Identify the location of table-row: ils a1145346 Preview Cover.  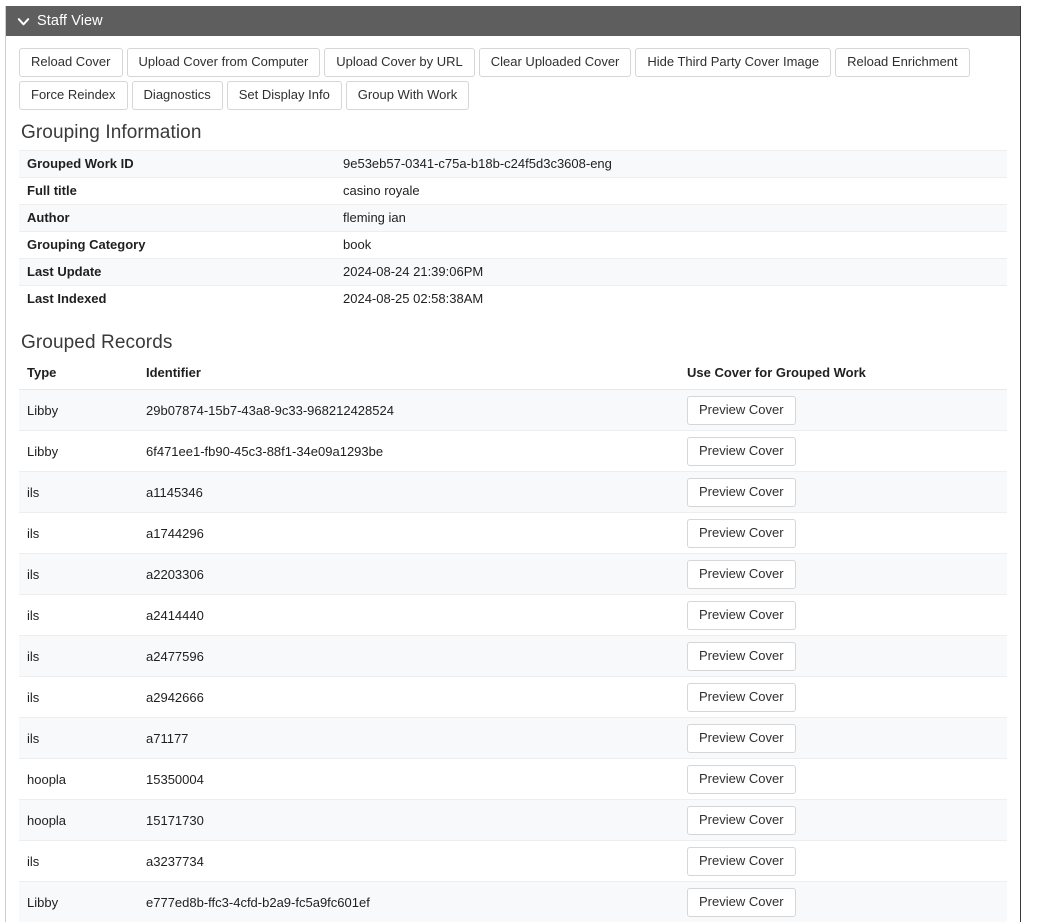
(513, 492).